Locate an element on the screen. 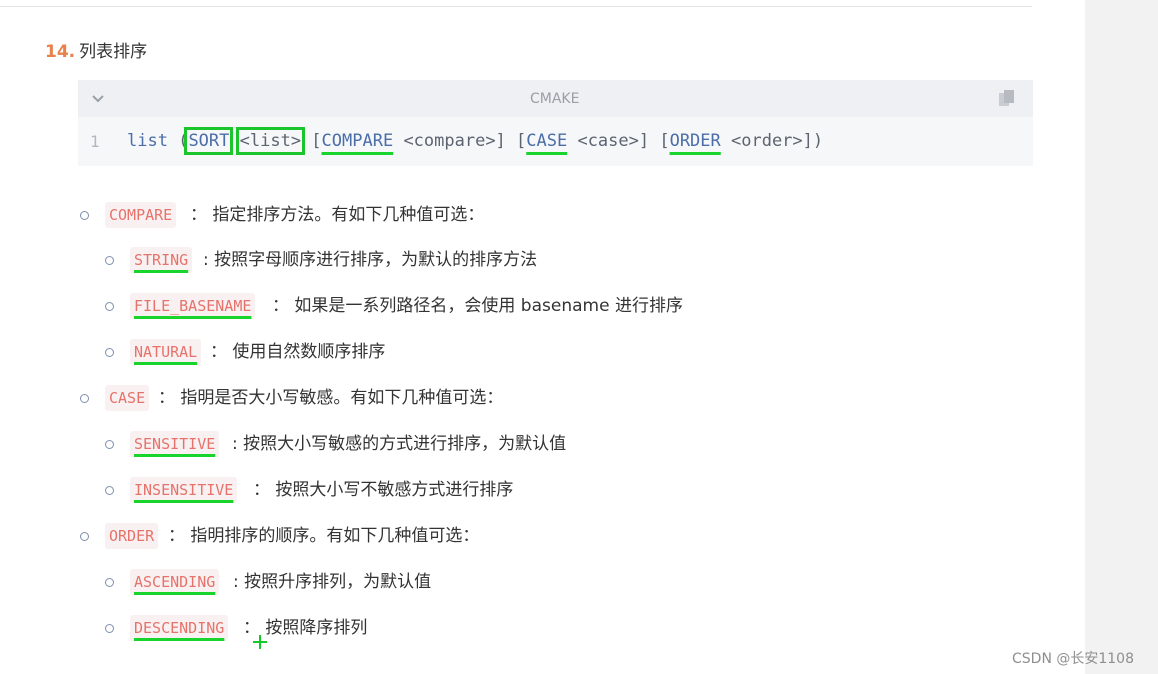 Image resolution: width=1158 pixels, height=674 pixels. option-tag: CASE is located at coordinates (127, 398).